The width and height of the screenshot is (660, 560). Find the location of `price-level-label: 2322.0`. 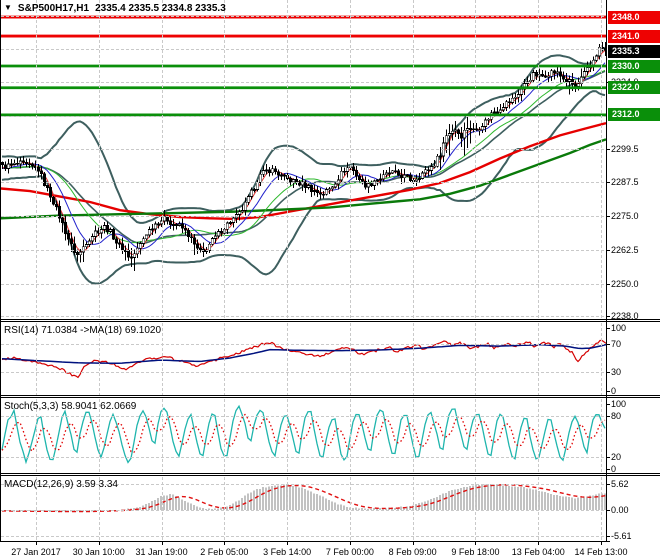

price-level-label: 2322.0 is located at coordinates (634, 88).